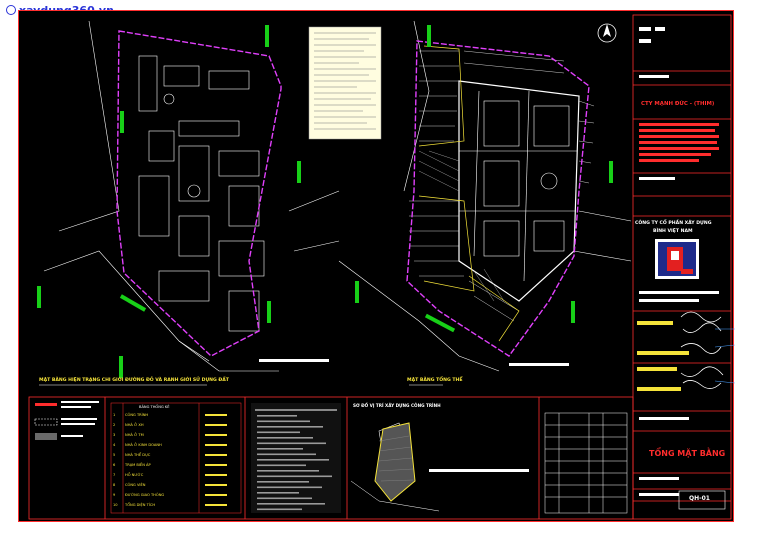 The height and width of the screenshot is (544, 768). I want to click on stats-row-name: CÔNG VIÊN, so click(135, 485).